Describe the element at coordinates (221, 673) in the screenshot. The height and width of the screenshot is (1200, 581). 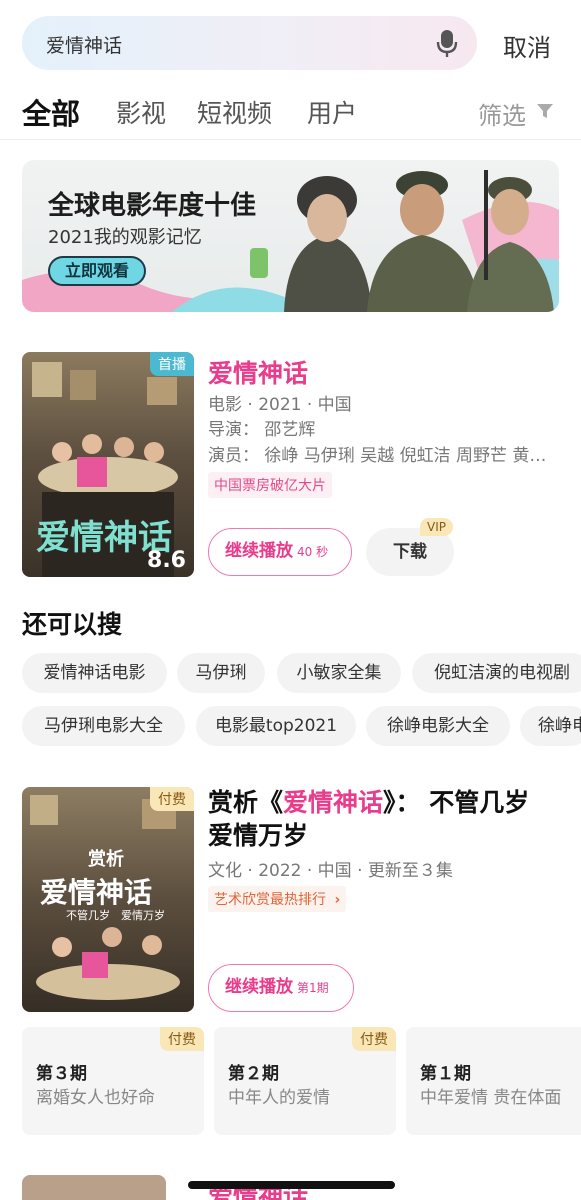
I see `suggest-chip: 马伊琍` at that location.